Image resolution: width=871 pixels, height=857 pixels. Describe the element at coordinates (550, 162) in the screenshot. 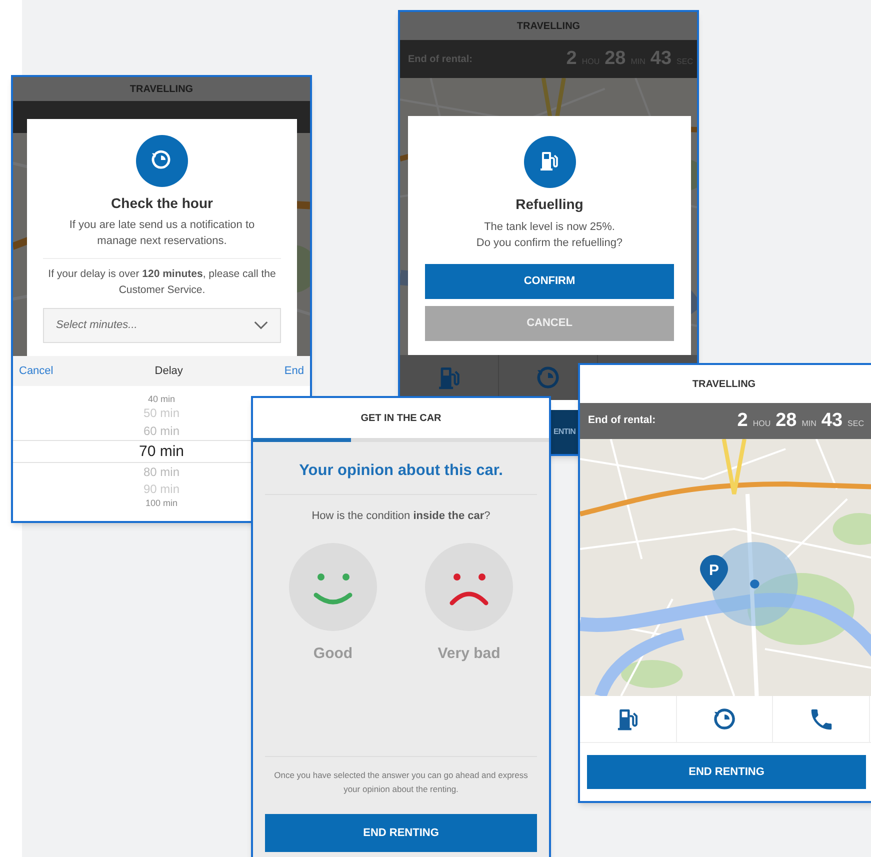

I see `fuel-pump-icon` at that location.